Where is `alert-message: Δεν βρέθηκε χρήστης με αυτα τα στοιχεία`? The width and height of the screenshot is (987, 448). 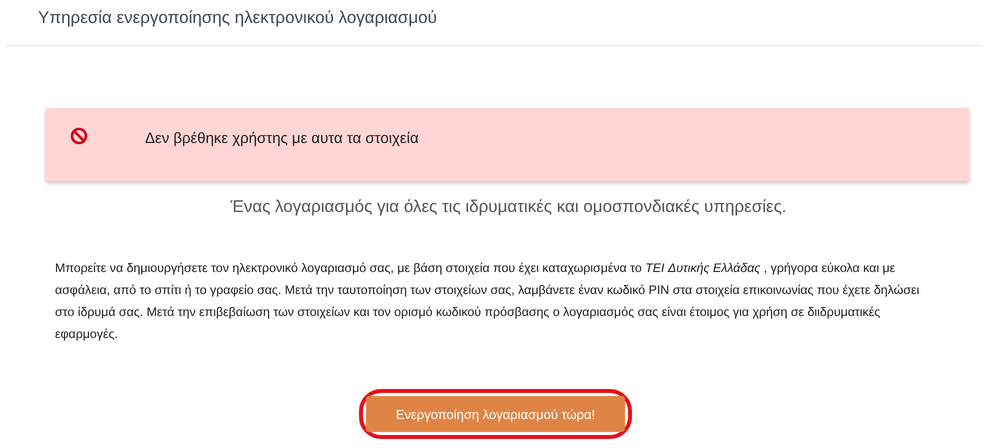
alert-message: Δεν βρέθηκε χρήστης με αυτα τα στοιχεία is located at coordinates (282, 138).